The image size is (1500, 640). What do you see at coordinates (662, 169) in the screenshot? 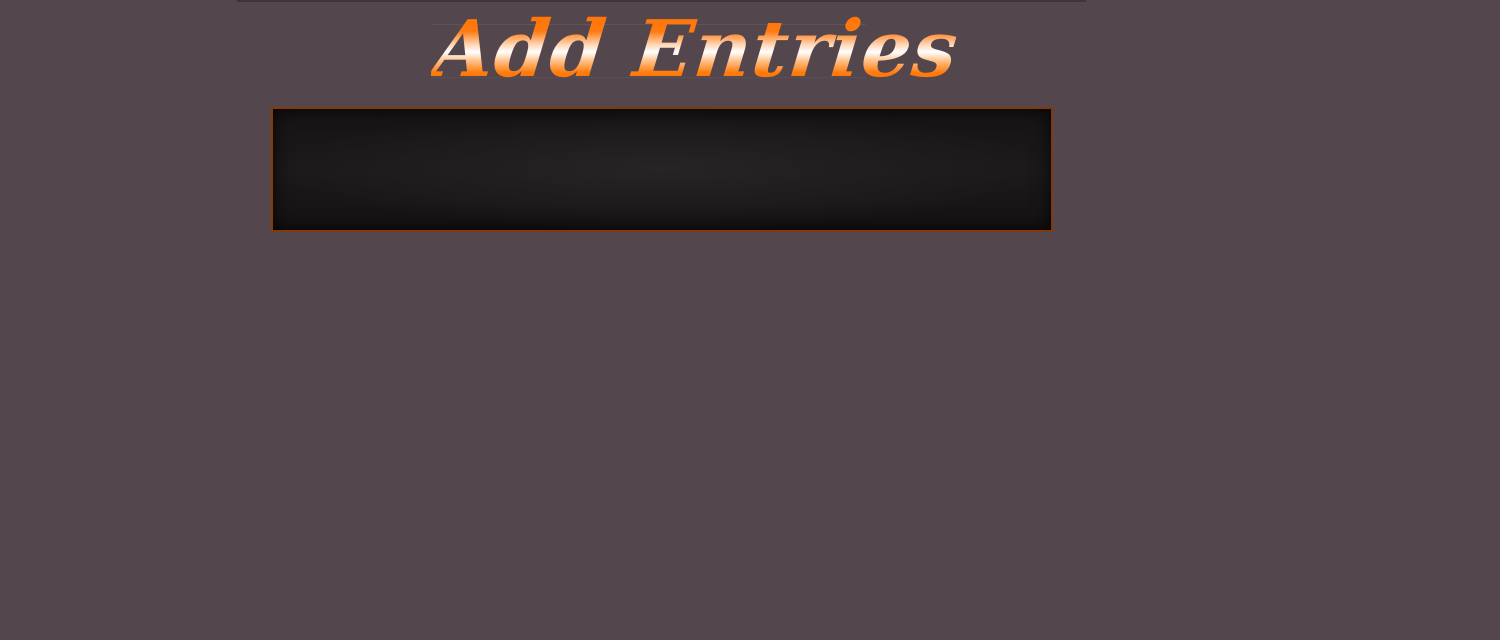
I see `entries-panel` at bounding box center [662, 169].